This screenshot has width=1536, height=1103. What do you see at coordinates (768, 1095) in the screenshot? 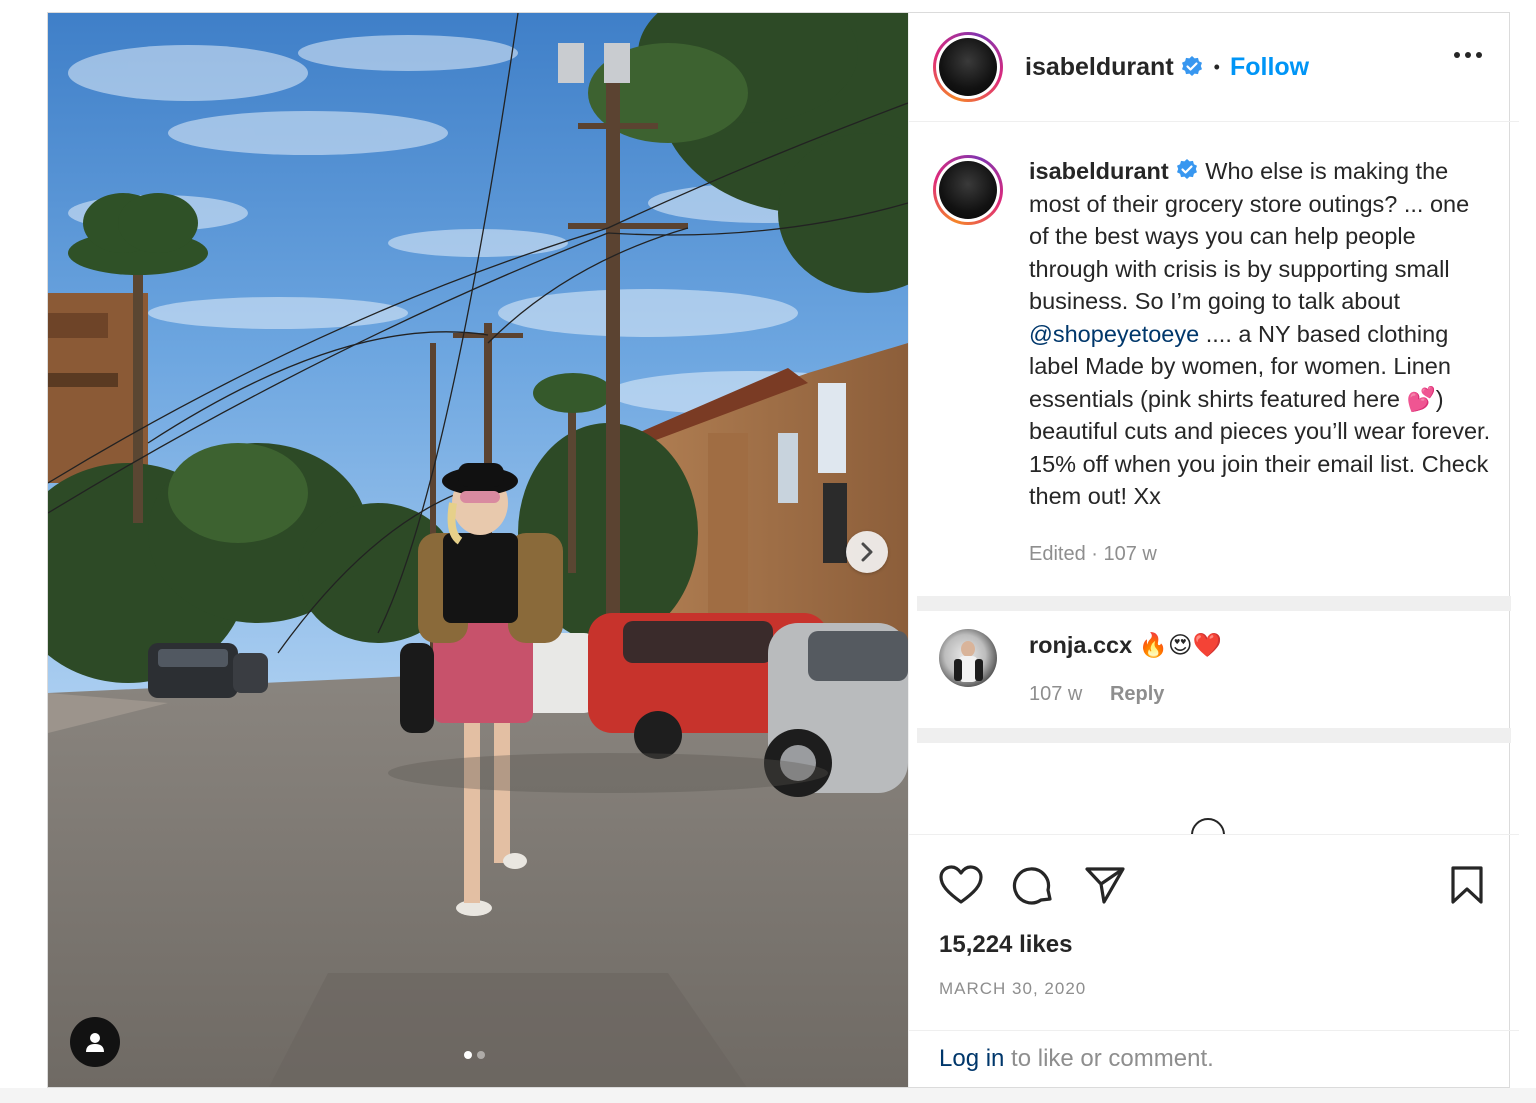
I see `page-bottom-strip` at bounding box center [768, 1095].